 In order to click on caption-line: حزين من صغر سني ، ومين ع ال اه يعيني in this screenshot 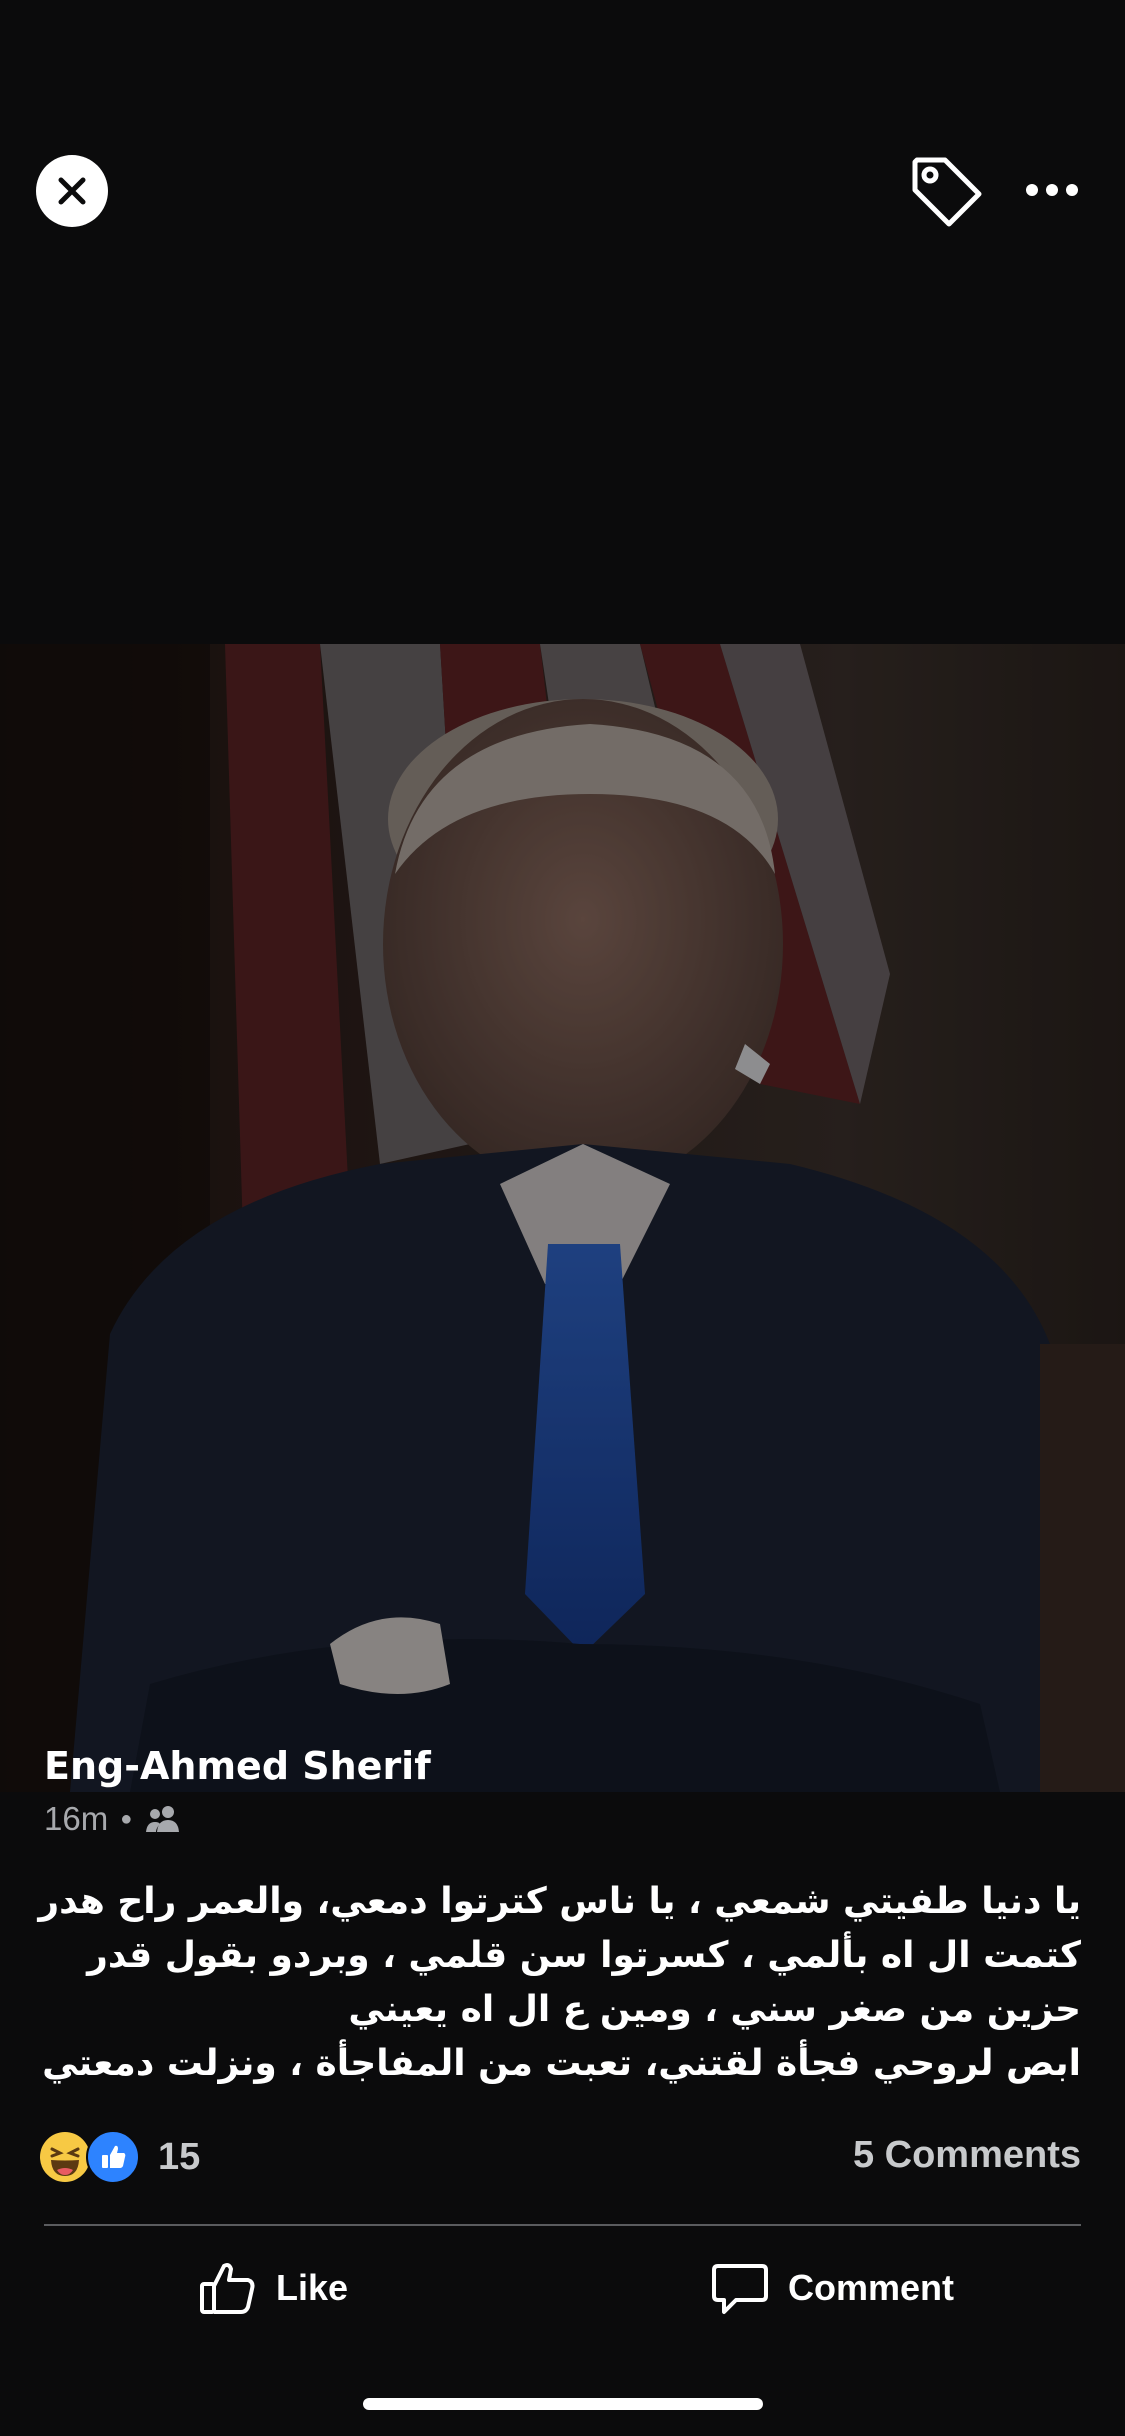, I will do `click(714, 2009)`.